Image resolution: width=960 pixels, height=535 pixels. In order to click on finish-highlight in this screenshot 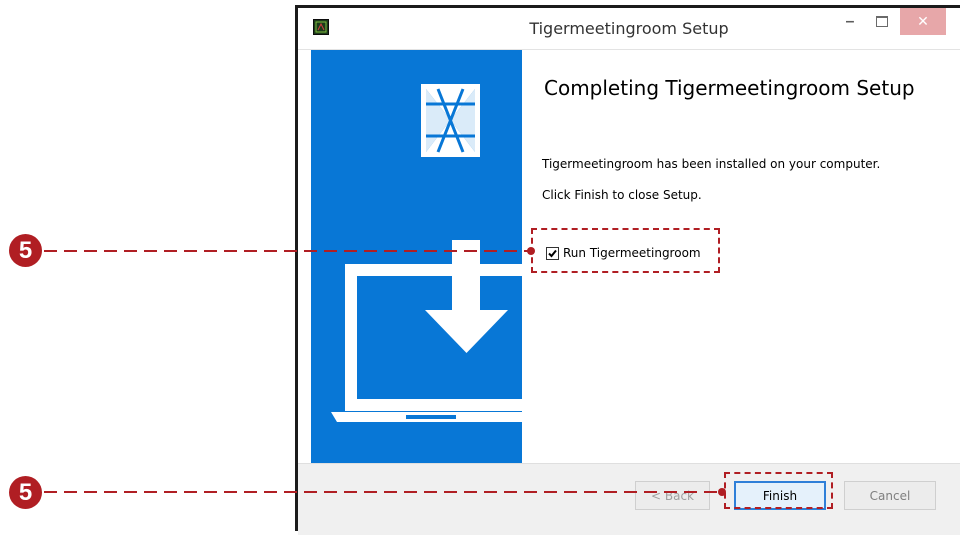, I will do `click(778, 490)`.